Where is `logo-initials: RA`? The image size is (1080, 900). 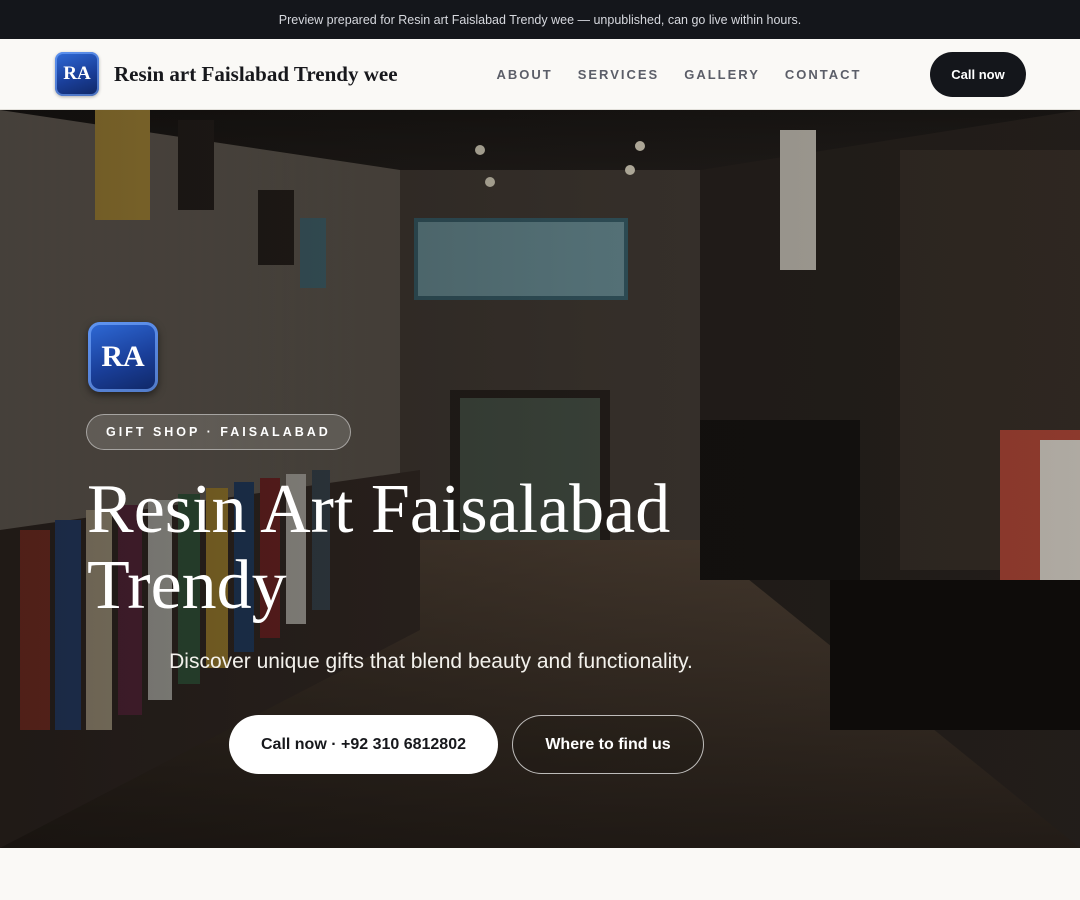
logo-initials: RA is located at coordinates (77, 73).